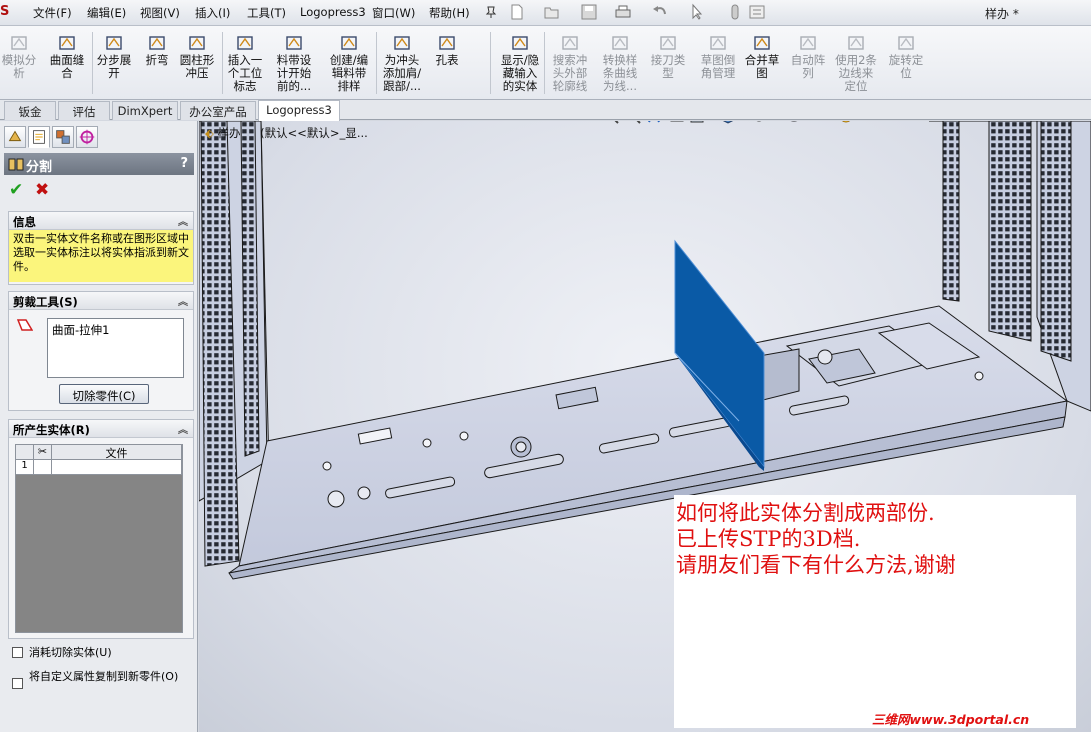  I want to click on ribbon-label-line: 型, so click(668, 73).